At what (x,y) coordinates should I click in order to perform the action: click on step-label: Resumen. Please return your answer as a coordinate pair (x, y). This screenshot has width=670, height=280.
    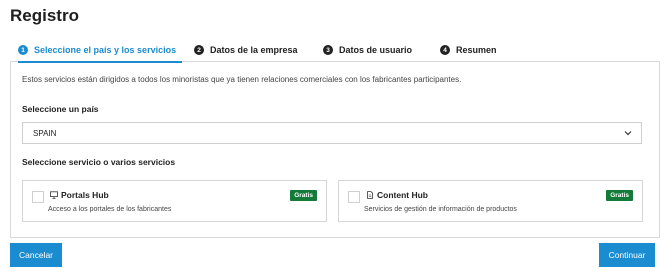
    Looking at the image, I should click on (476, 50).